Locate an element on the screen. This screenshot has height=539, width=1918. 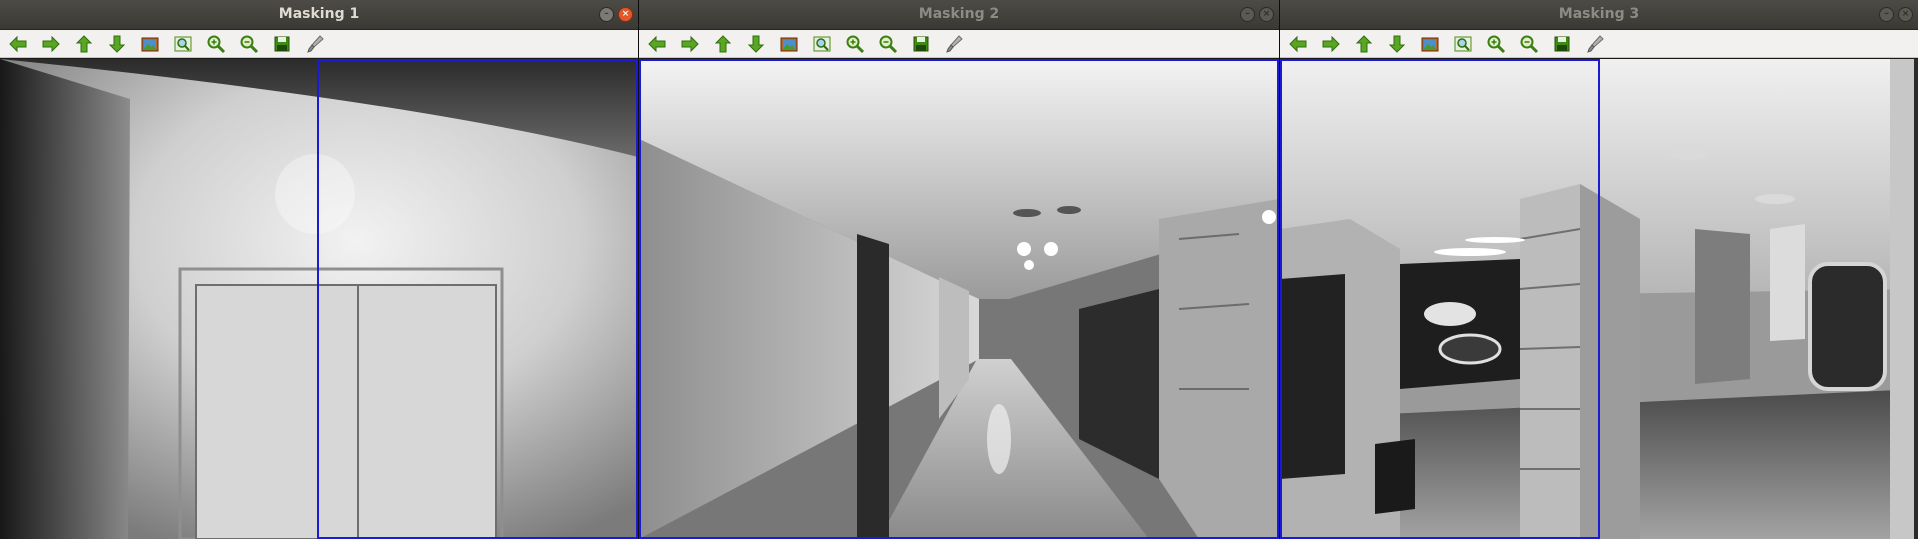
titlebar: Masking 2 – × is located at coordinates (959, 15).